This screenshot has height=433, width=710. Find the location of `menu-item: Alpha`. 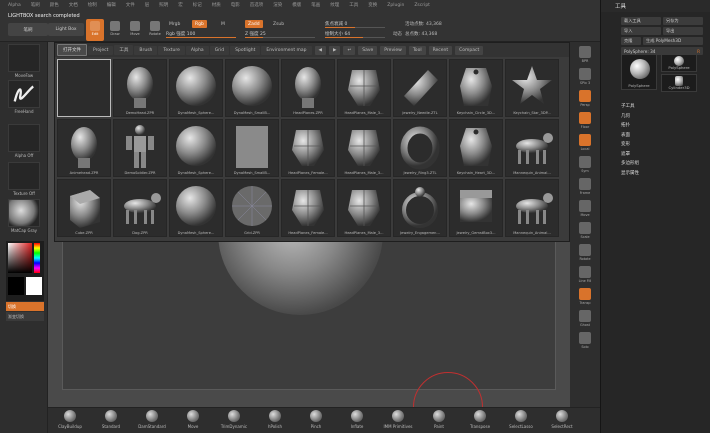

menu-item: Alpha is located at coordinates (14, 5).